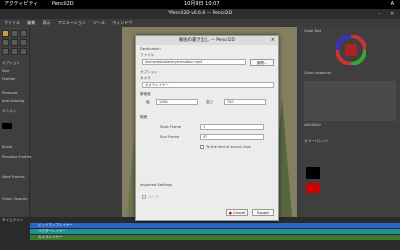  What do you see at coordinates (313, 173) in the screenshot?
I see `palette-black-swatch` at bounding box center [313, 173].